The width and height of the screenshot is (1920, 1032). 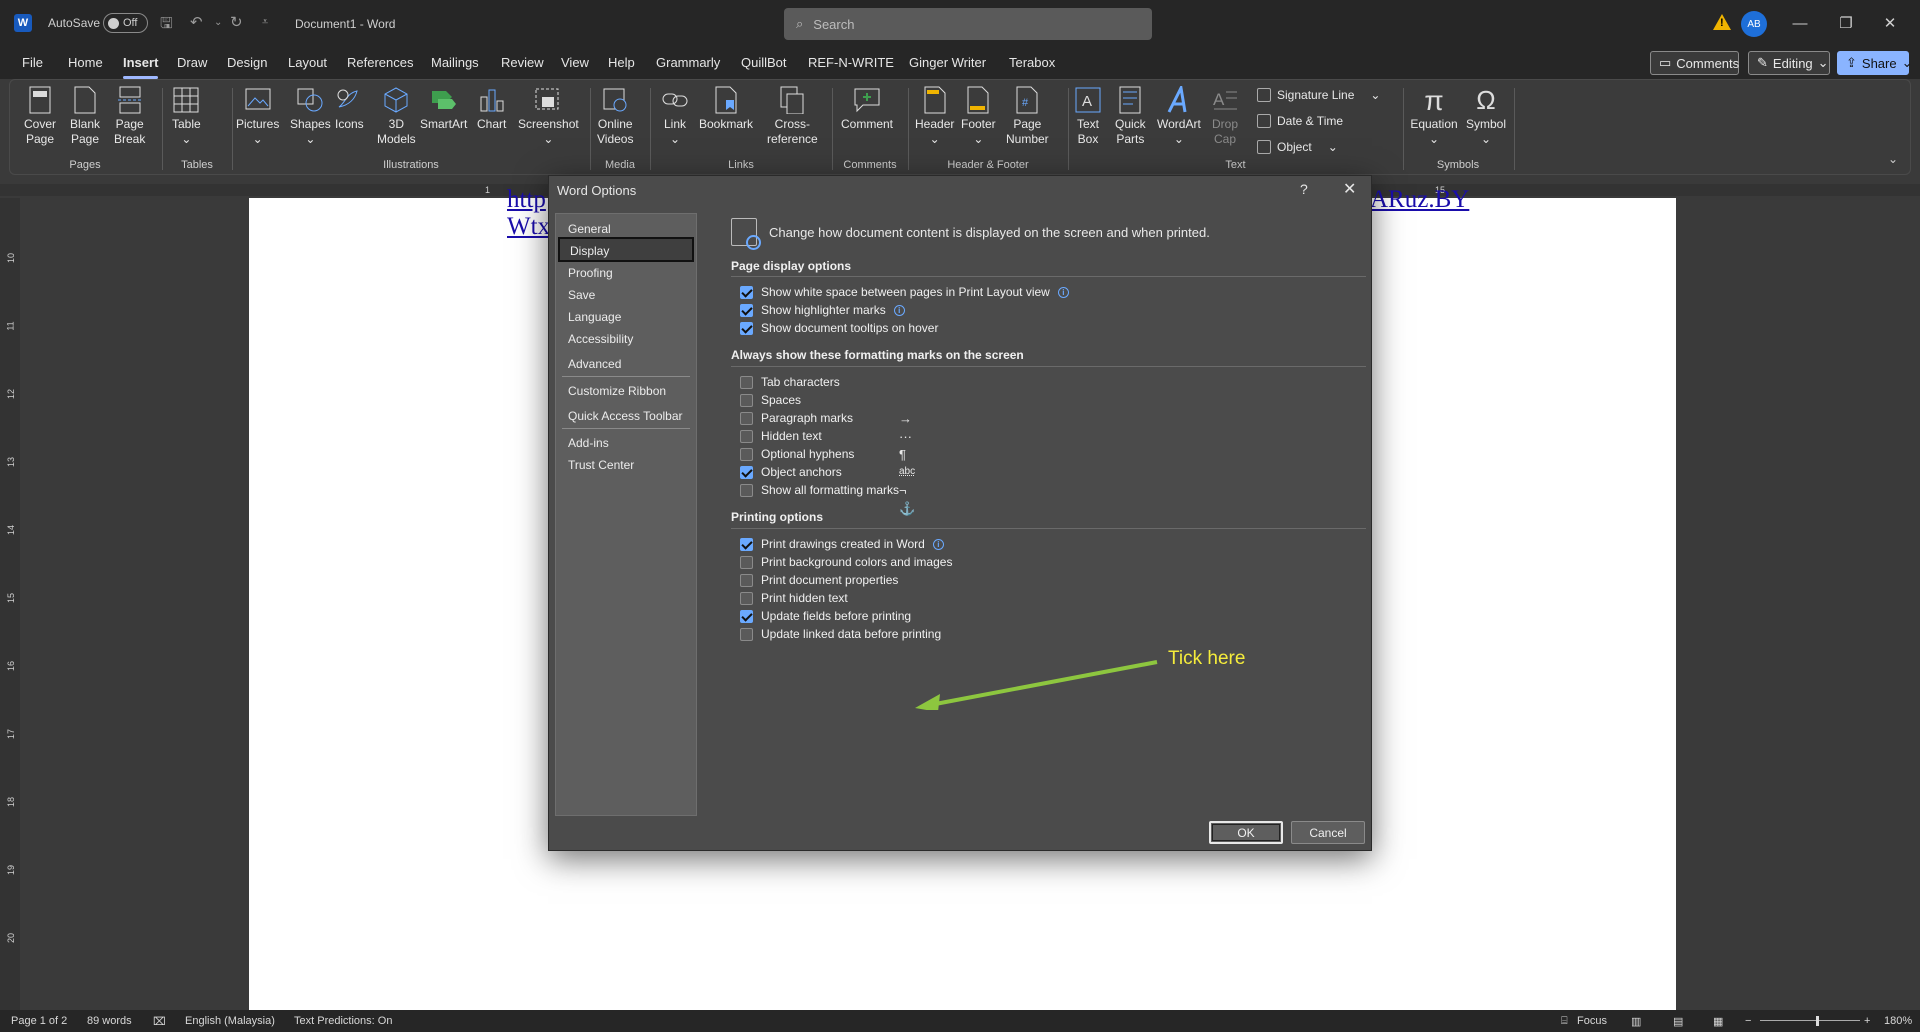 What do you see at coordinates (230, 1021) in the screenshot?
I see `language-status: English (Malaysia)` at bounding box center [230, 1021].